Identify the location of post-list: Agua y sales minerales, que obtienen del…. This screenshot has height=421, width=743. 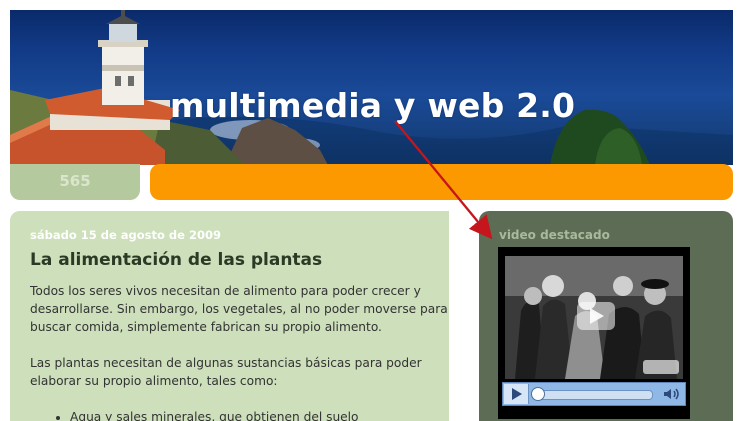
(240, 414).